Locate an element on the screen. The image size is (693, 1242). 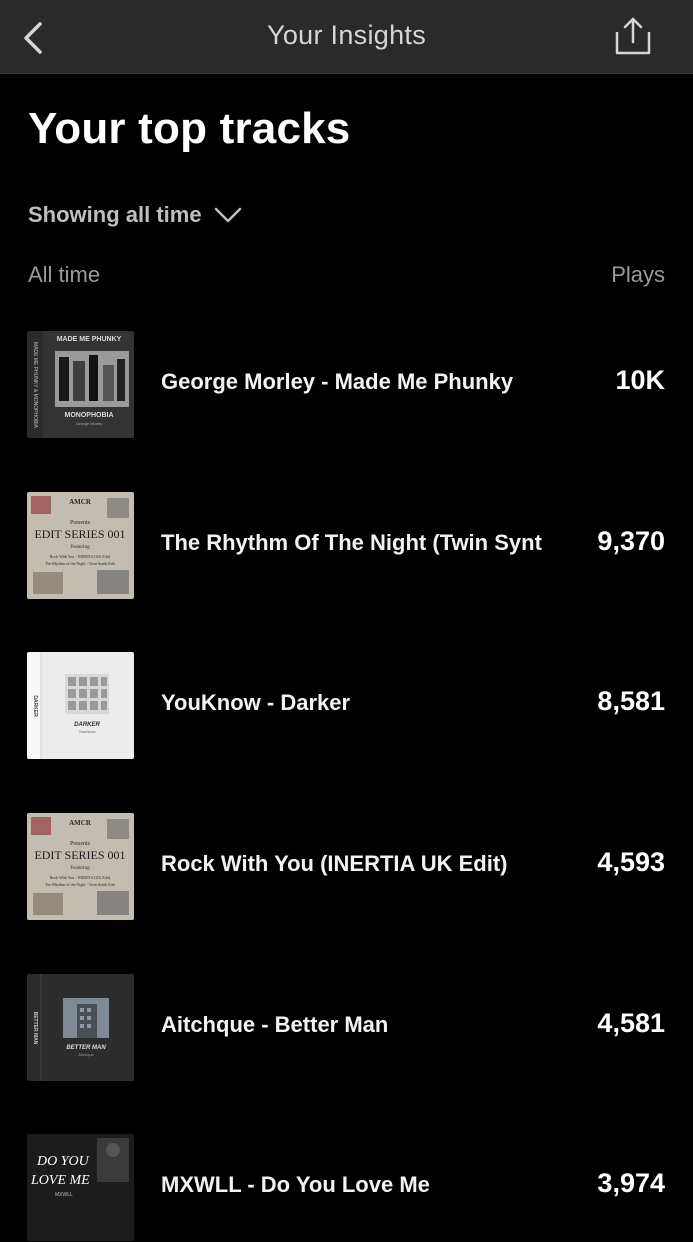
nav-bar: Your Insights is located at coordinates (346, 37).